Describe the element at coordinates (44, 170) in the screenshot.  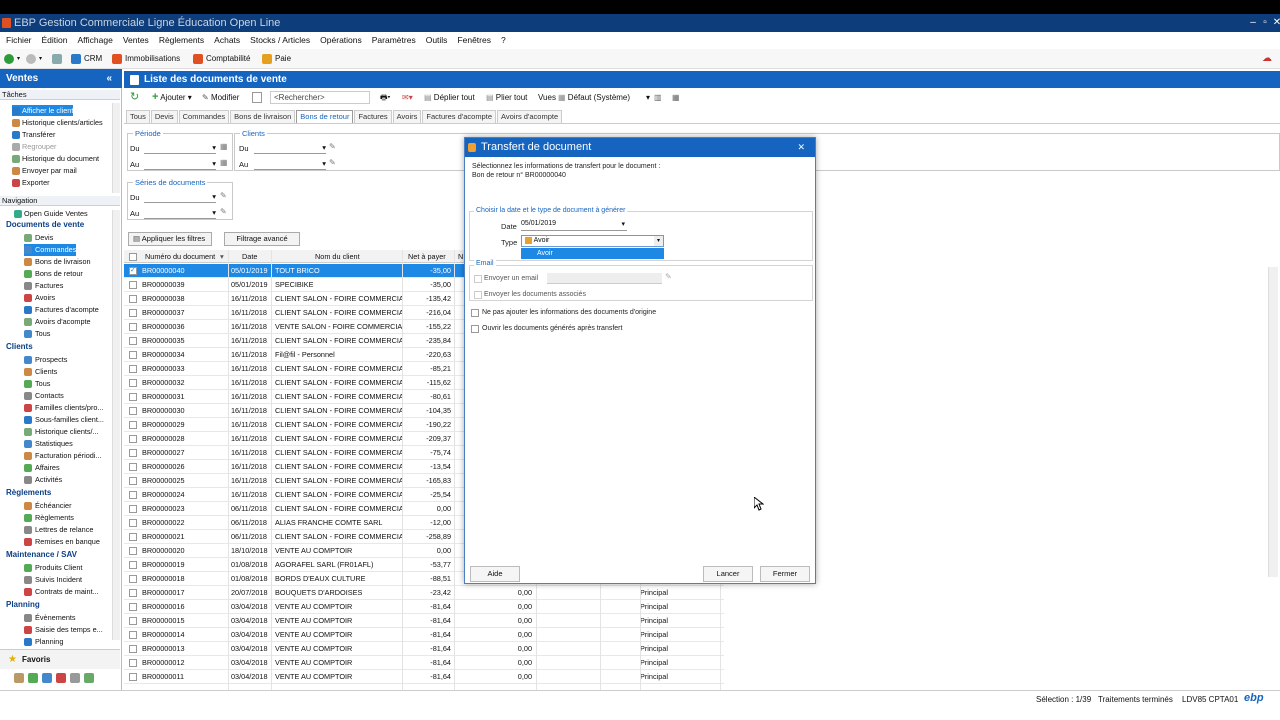
I see `task-6: Envoyer par mail` at that location.